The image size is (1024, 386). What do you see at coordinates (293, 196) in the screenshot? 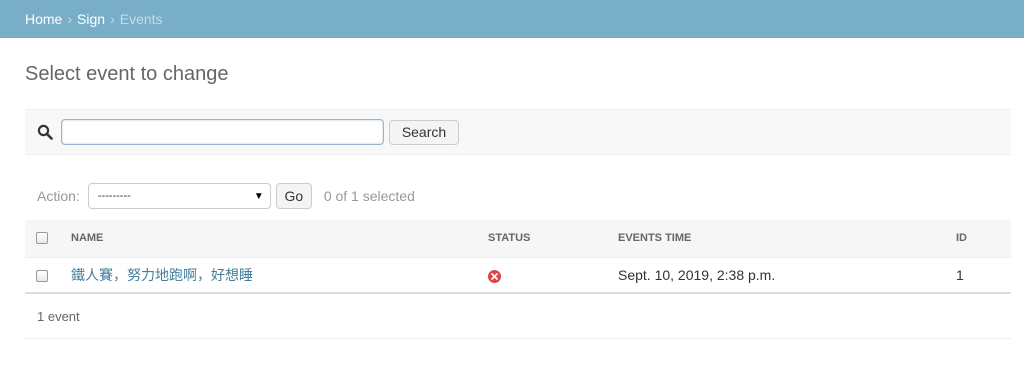
I see `go-button: Go` at bounding box center [293, 196].